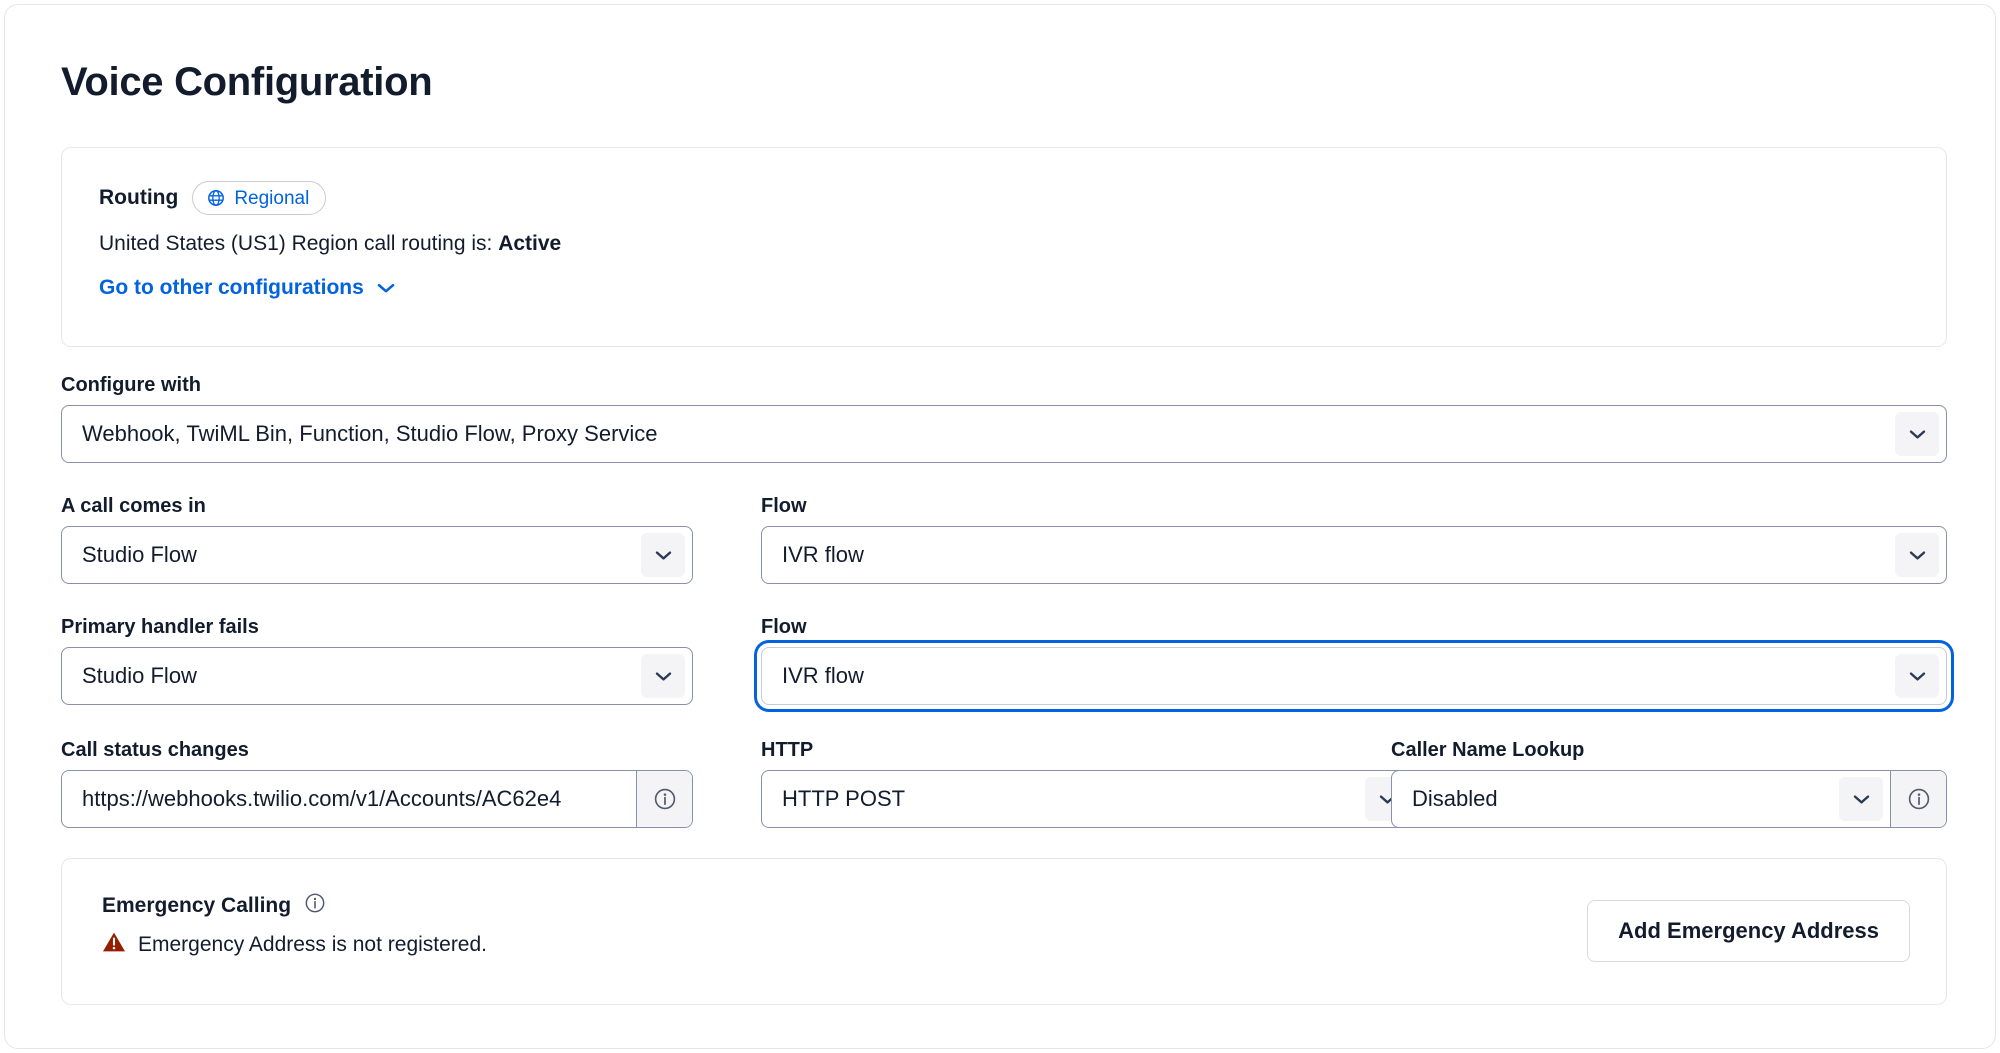 The image size is (2000, 1053). I want to click on configure-with-label: Configure with, so click(131, 385).